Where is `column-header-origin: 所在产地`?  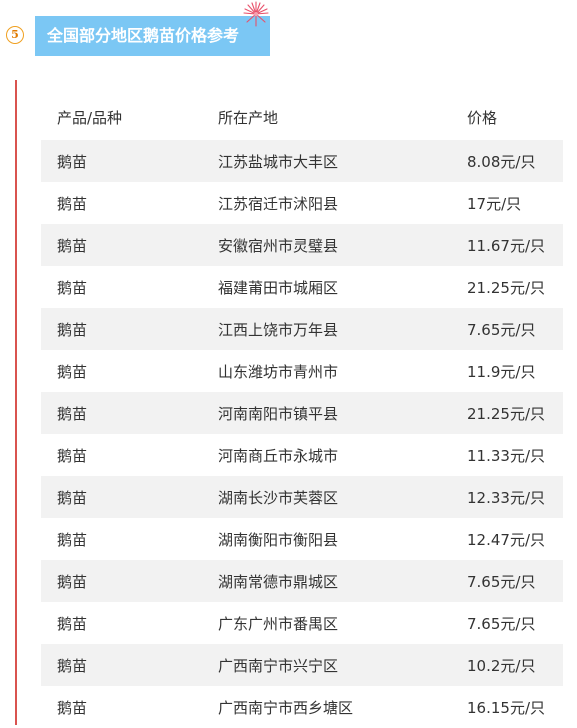
column-header-origin: 所在产地 is located at coordinates (248, 117).